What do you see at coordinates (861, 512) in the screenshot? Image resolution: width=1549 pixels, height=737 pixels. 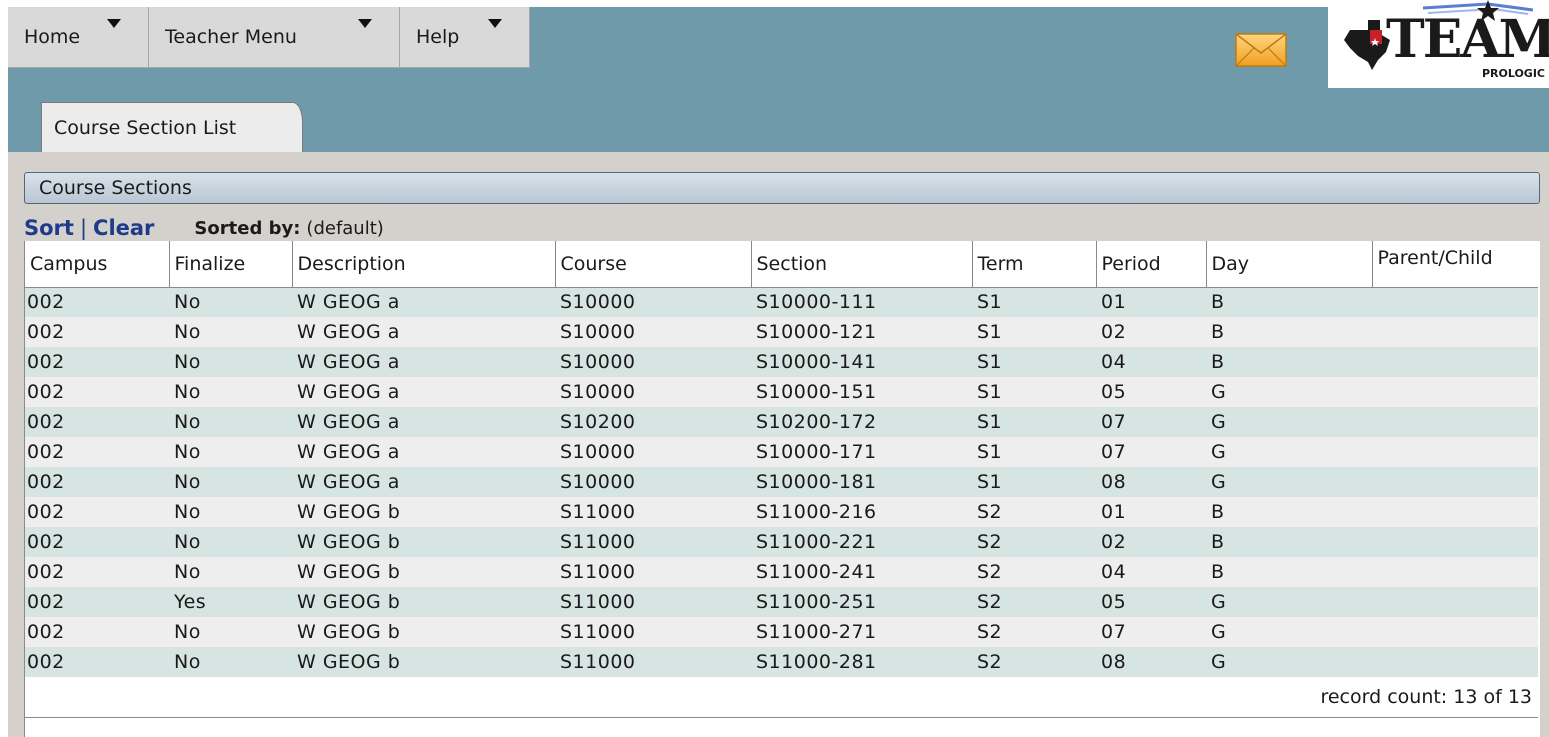 I see `cell-section: S11000-216` at bounding box center [861, 512].